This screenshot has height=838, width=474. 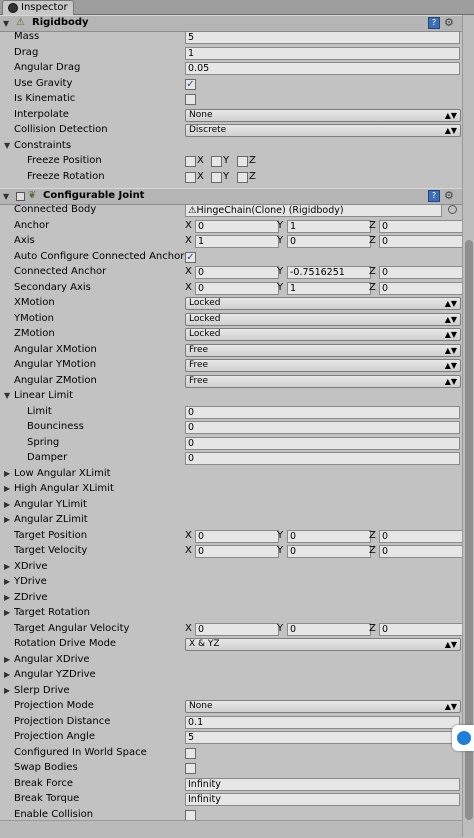 What do you see at coordinates (323, 130) in the screenshot?
I see `collision-detection-dropdown: Discrete ▲▼` at bounding box center [323, 130].